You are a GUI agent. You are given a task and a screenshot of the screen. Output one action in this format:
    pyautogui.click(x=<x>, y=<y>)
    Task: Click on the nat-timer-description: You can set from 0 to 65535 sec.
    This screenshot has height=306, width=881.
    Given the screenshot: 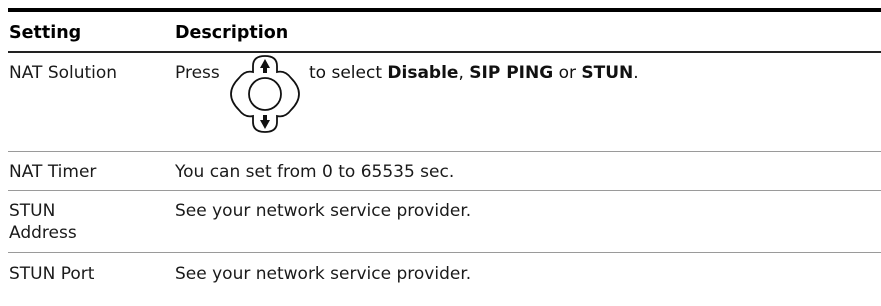 What is the action you would take?
    pyautogui.click(x=315, y=172)
    